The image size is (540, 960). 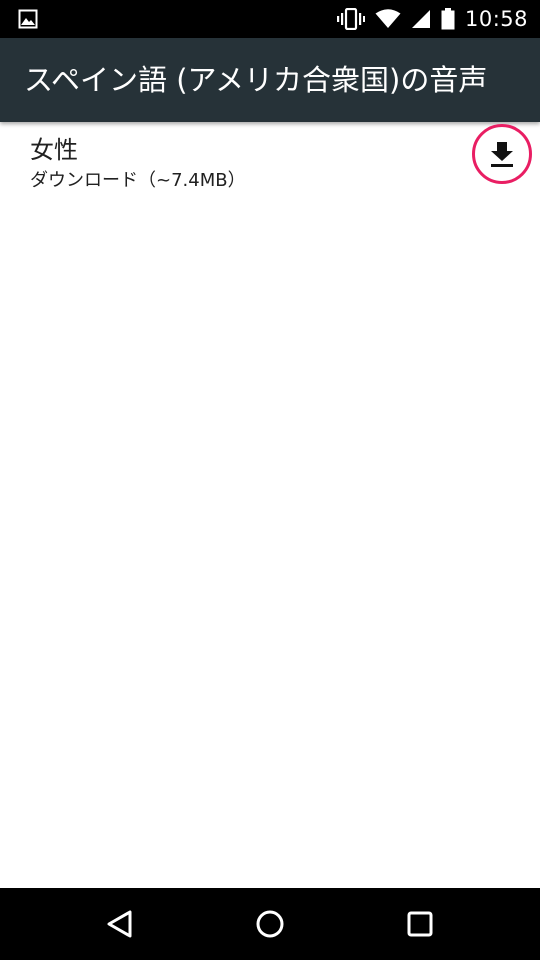 I want to click on navigation-bar, so click(x=270, y=924).